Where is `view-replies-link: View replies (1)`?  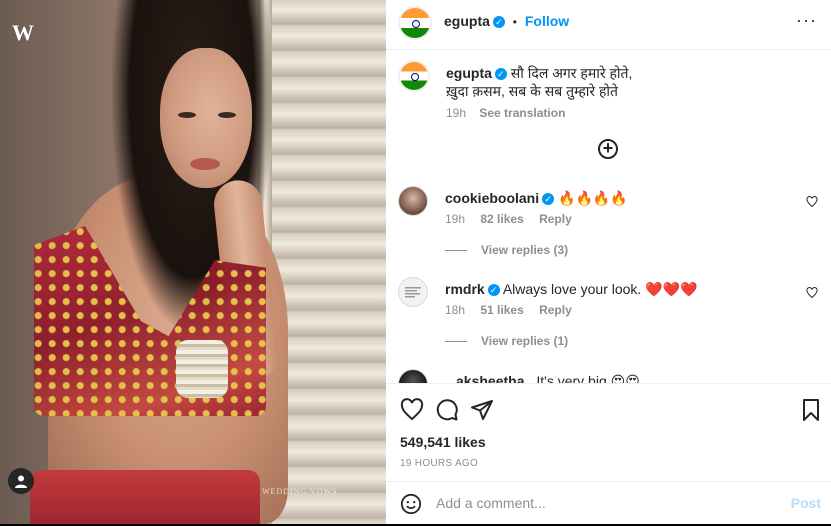
view-replies-link: View replies (1) is located at coordinates (506, 341).